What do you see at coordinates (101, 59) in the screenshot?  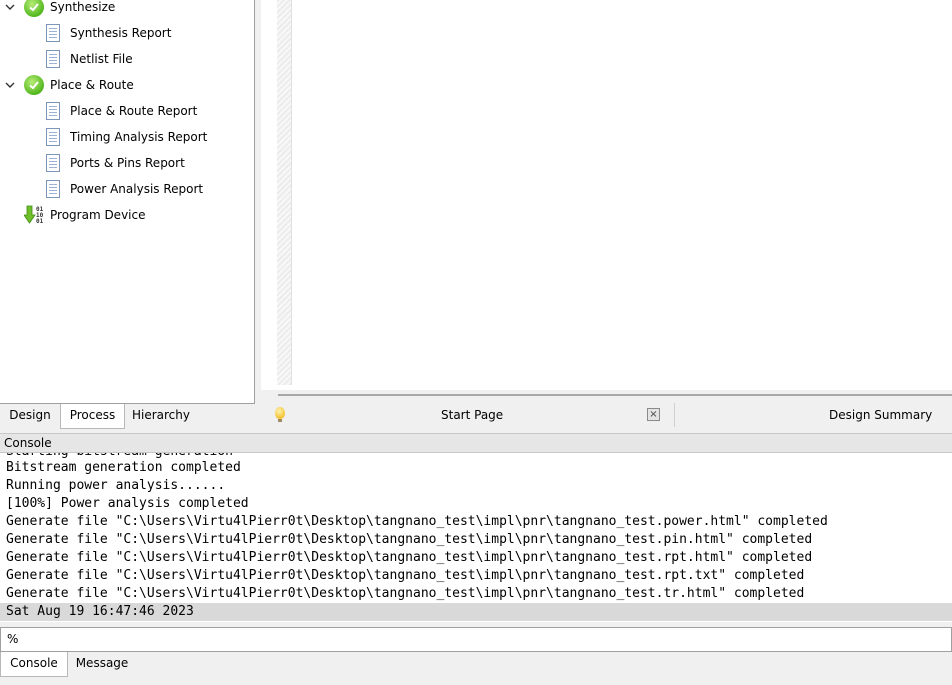 I see `tree-item-label: Netlist File` at bounding box center [101, 59].